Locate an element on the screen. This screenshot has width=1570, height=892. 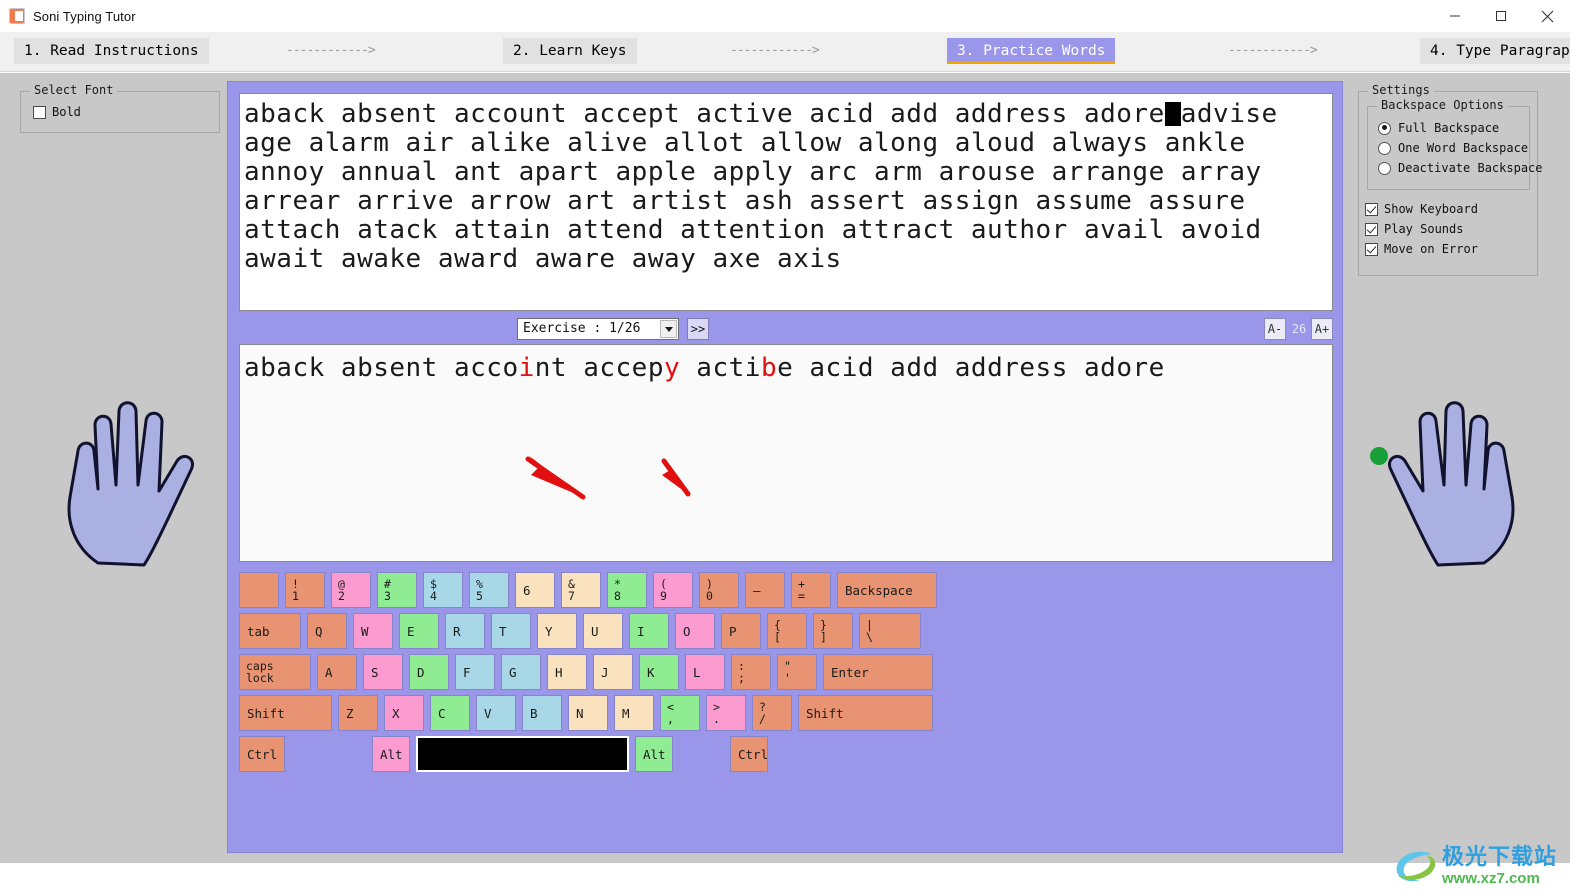
exercise-toolbar: Exercise : 1/26 >> A- 26 A+ is located at coordinates (786, 330).